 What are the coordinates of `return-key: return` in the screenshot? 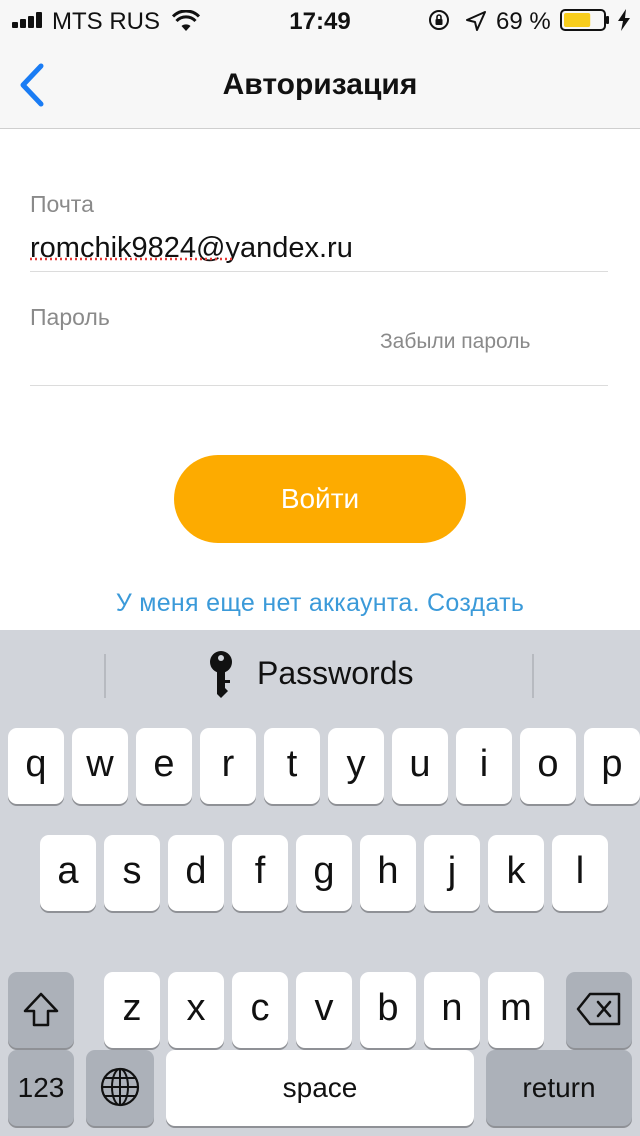 It's located at (559, 1088).